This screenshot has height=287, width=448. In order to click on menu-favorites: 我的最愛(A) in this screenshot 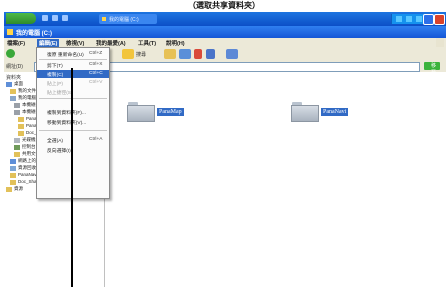, I will do `click(111, 43)`.